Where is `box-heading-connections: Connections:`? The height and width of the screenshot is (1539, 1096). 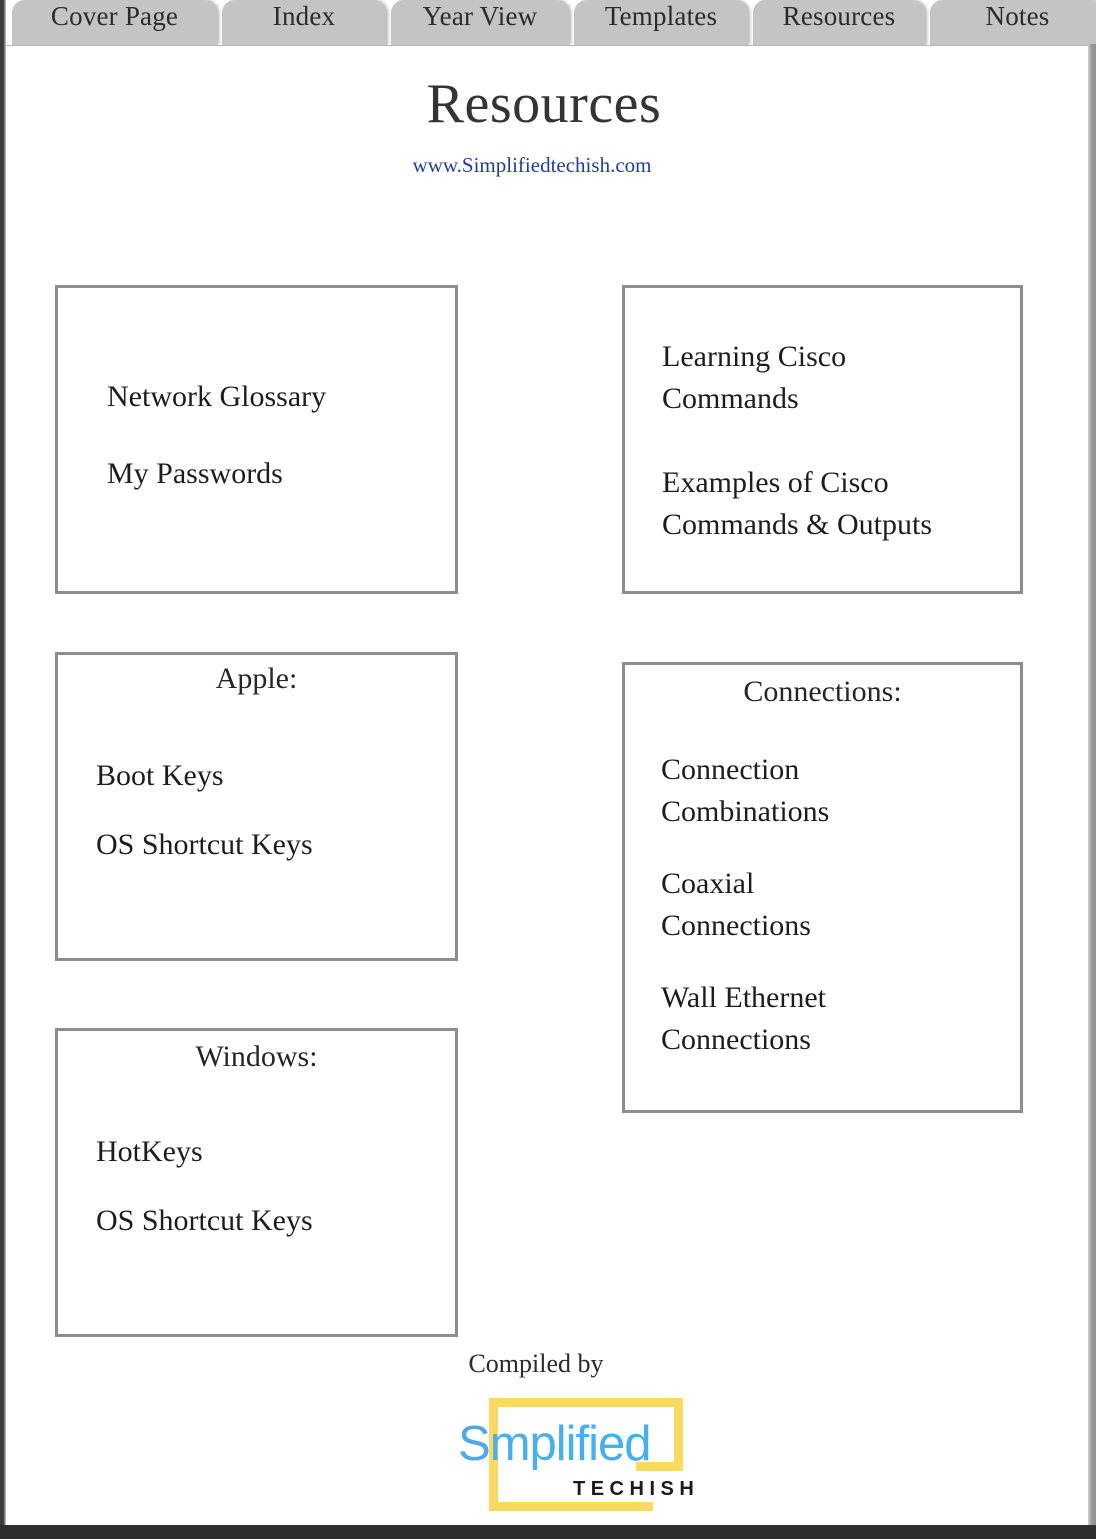 box-heading-connections: Connections: is located at coordinates (822, 691).